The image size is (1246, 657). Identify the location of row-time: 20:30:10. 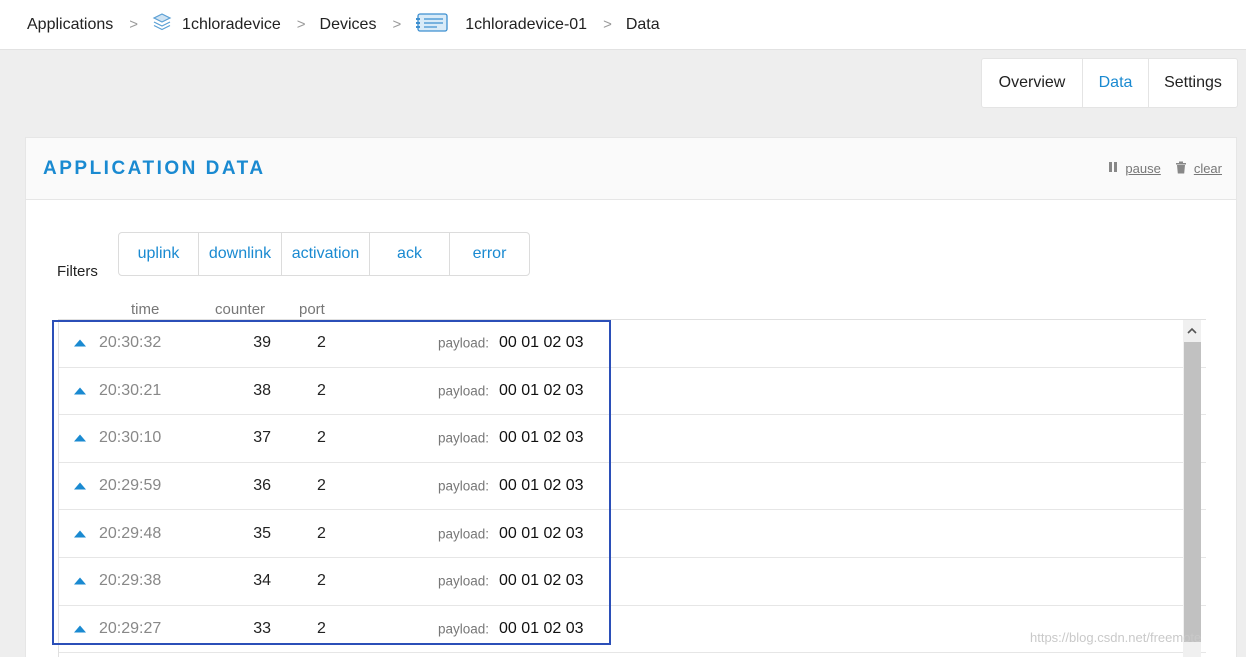
(130, 438).